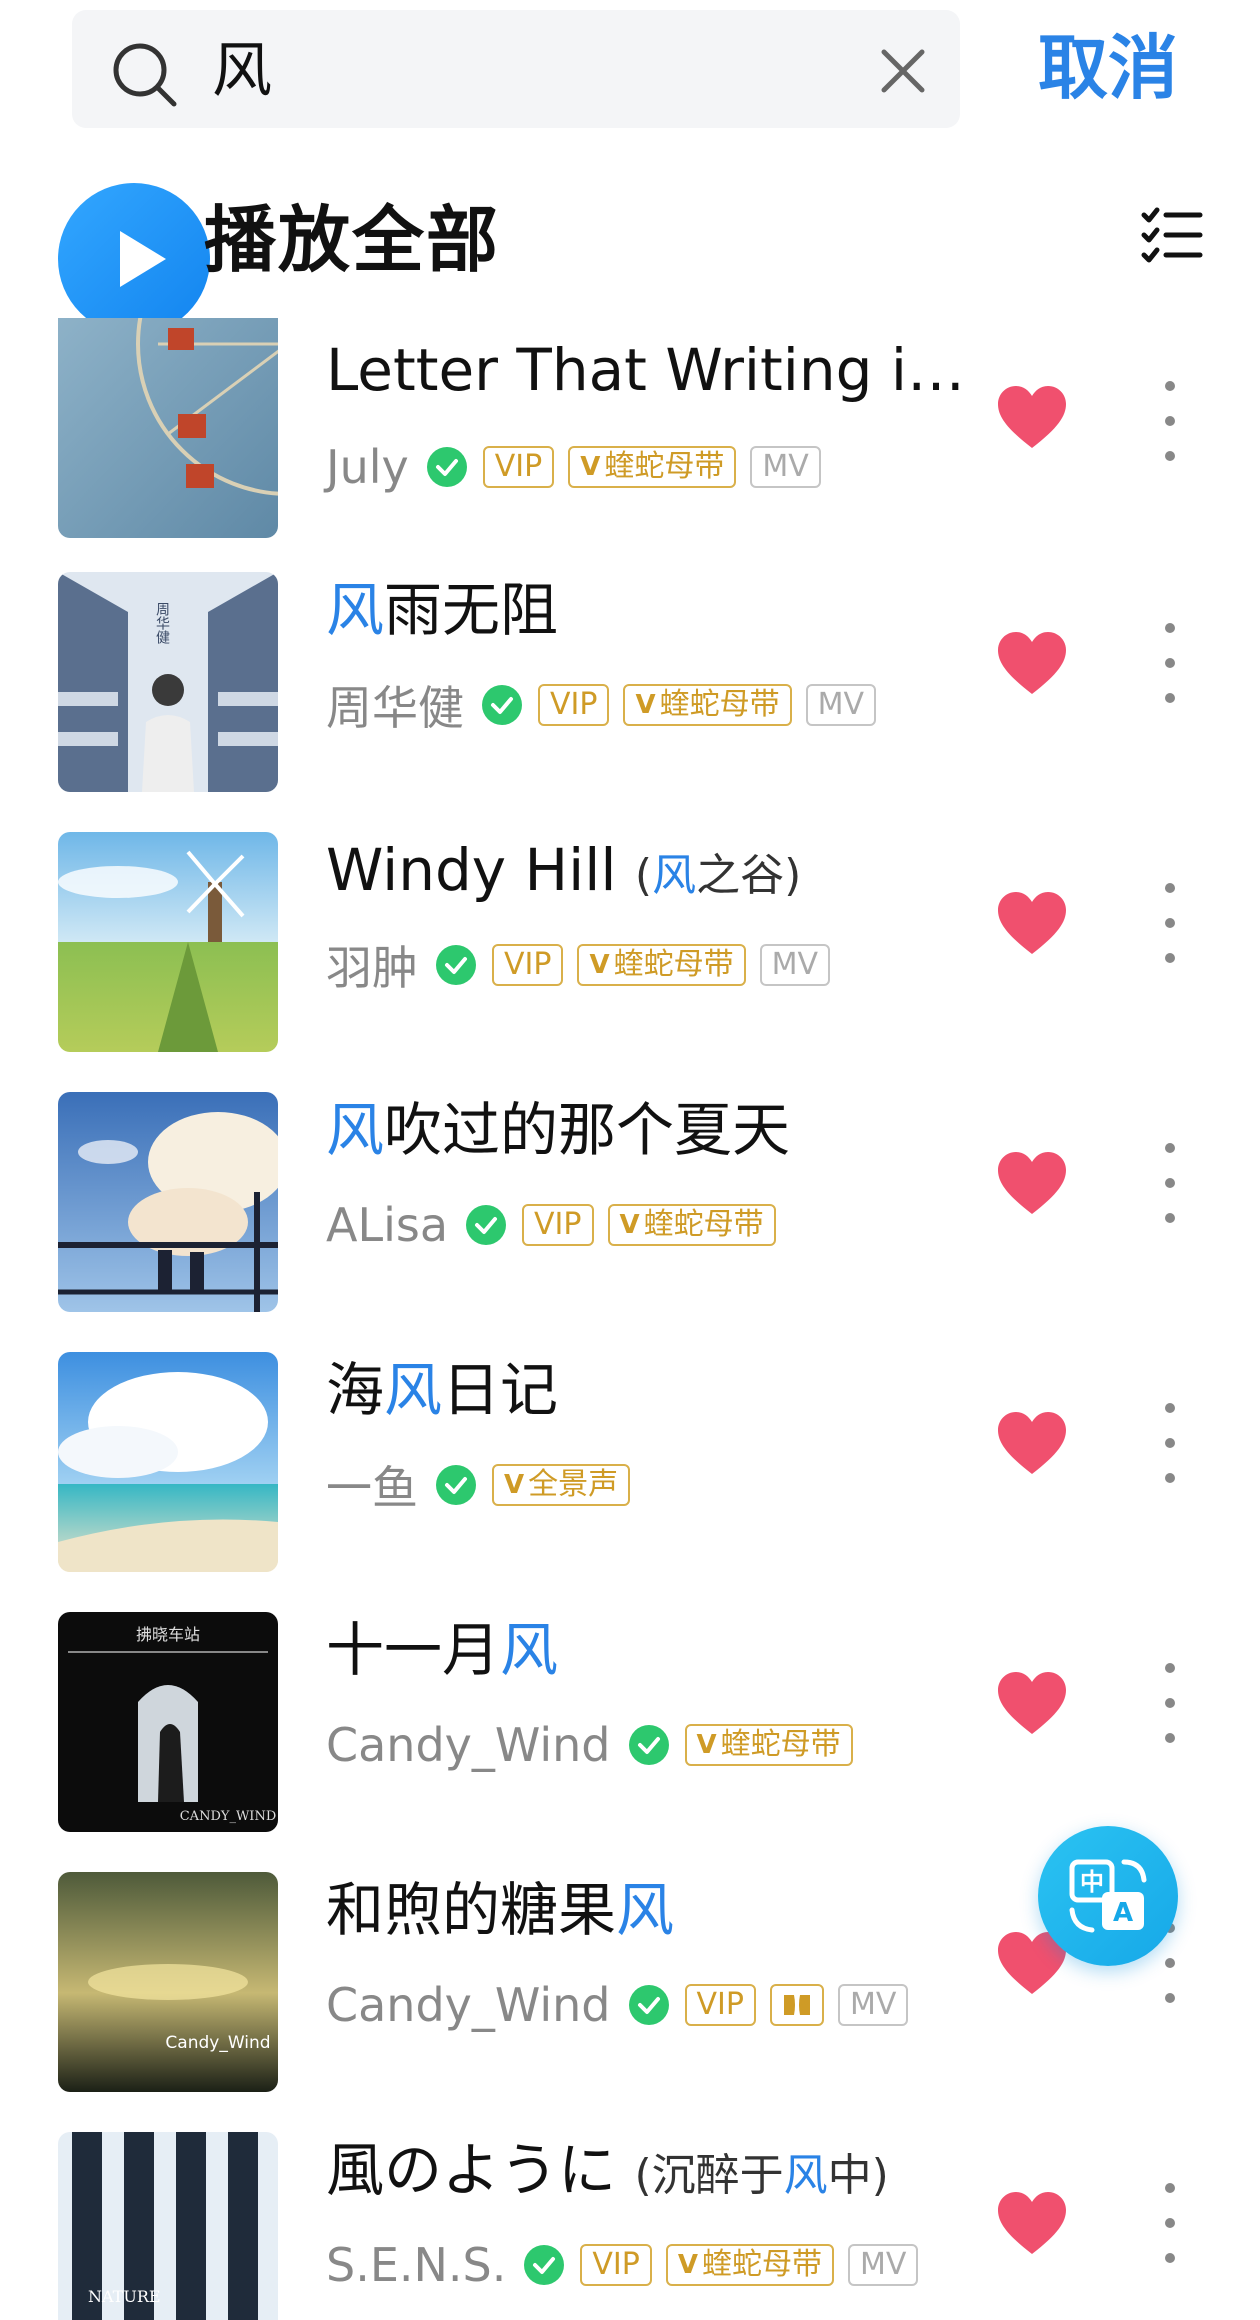 This screenshot has height=2320, width=1260. I want to click on play-all-button, so click(134, 259).